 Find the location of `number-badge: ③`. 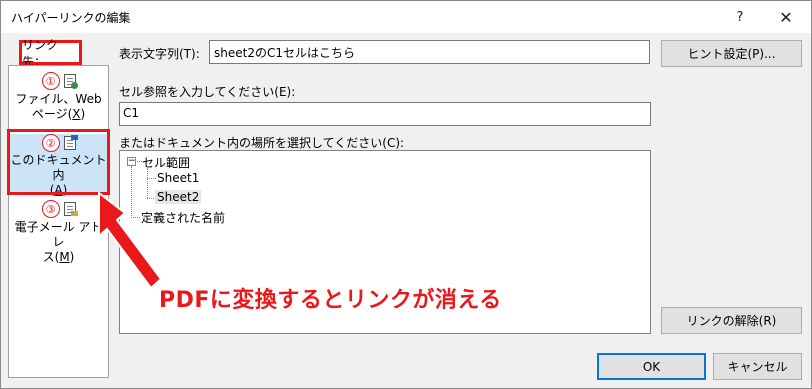

number-badge: ③ is located at coordinates (50, 209).